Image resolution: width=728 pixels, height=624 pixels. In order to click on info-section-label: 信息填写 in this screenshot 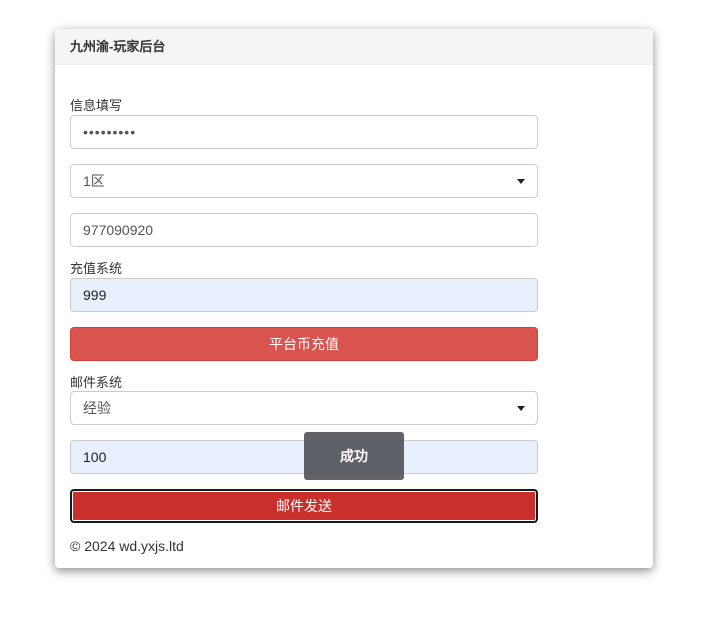, I will do `click(96, 105)`.